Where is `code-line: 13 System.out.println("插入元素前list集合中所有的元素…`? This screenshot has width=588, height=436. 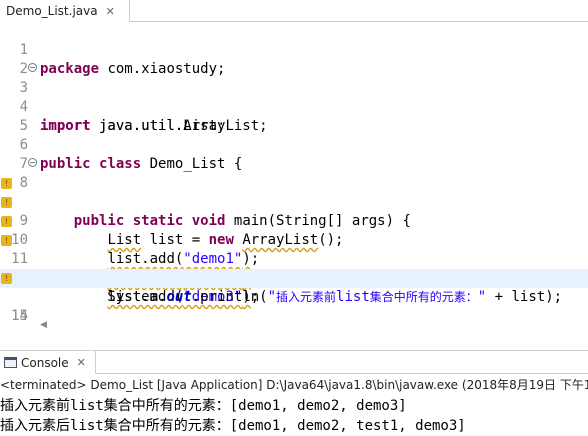
code-line: 13 System.out.println("插入元素前list集合中所有的元素… is located at coordinates (294, 277).